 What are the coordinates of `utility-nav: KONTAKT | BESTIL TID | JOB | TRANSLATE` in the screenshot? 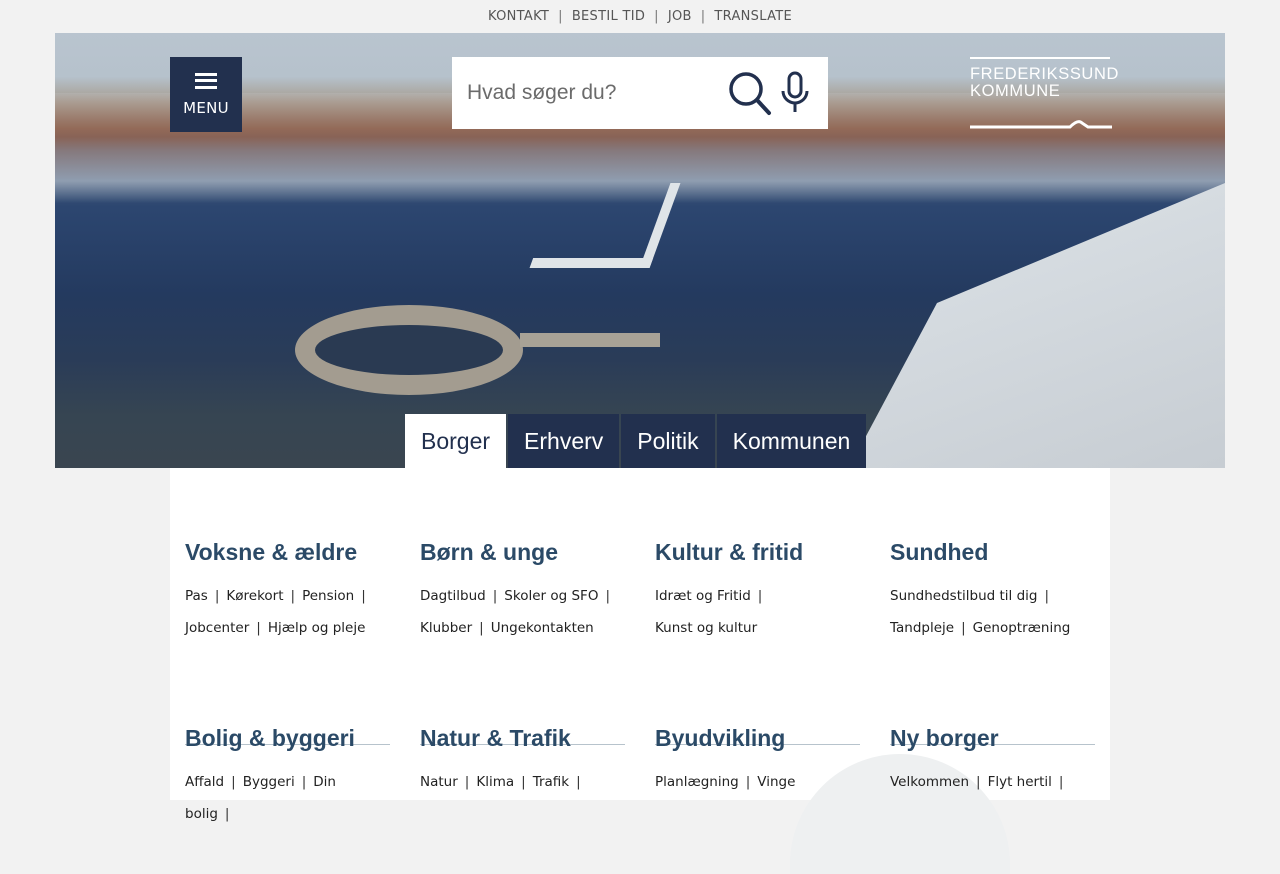 It's located at (640, 16).